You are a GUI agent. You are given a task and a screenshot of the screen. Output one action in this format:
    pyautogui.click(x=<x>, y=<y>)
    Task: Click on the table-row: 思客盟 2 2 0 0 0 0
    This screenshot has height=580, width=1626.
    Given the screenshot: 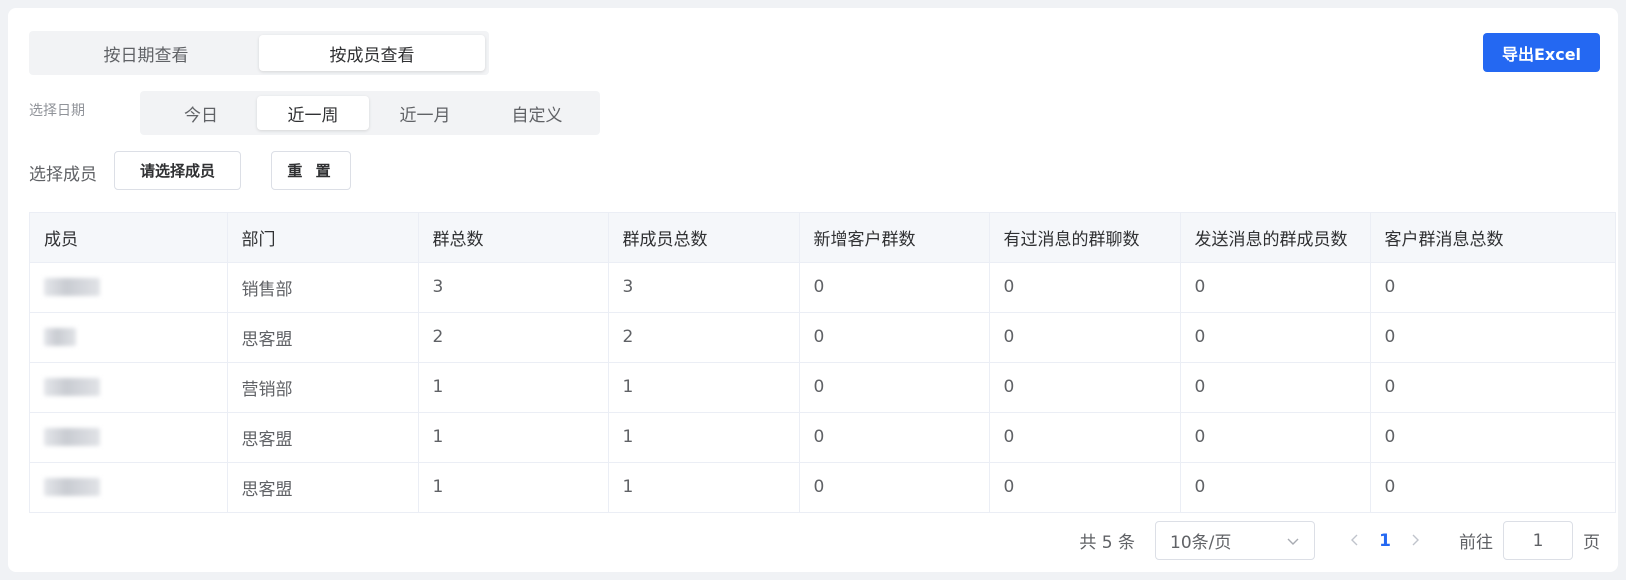 What is the action you would take?
    pyautogui.click(x=822, y=337)
    